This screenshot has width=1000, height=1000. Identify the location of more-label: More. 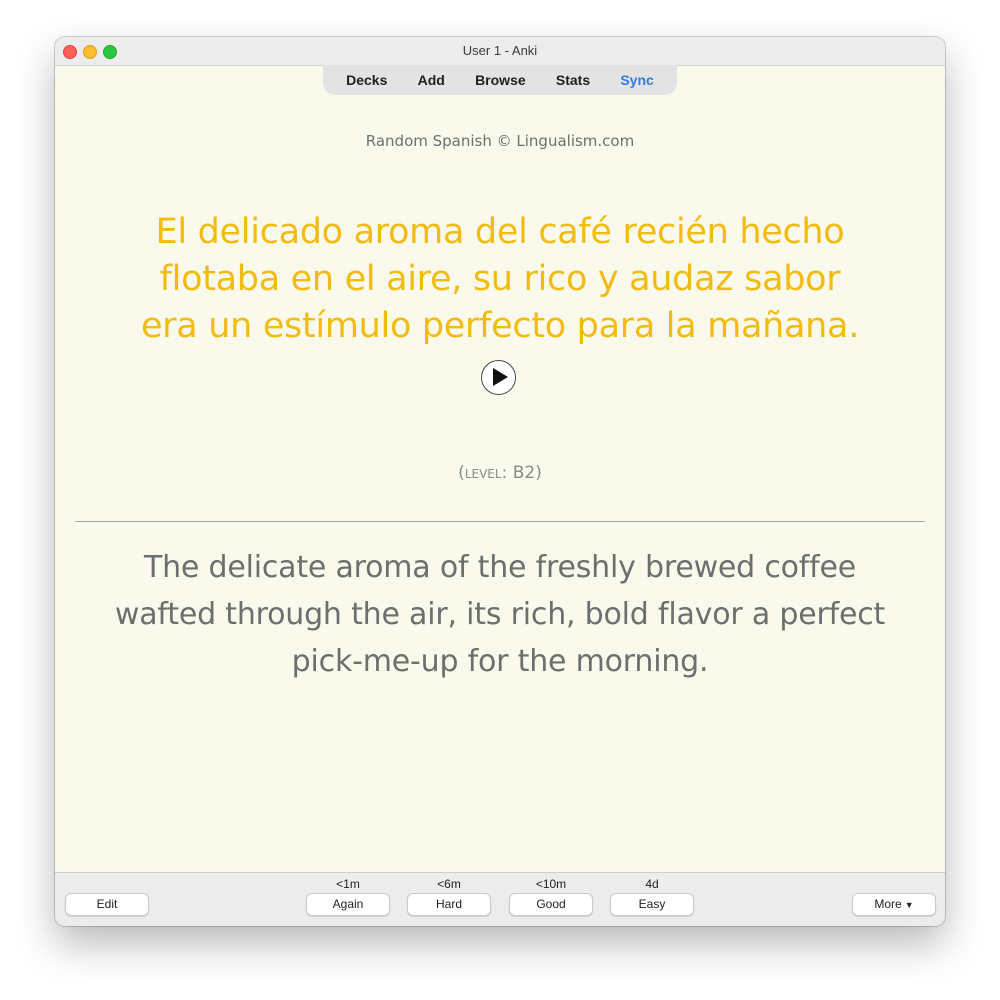
(888, 904).